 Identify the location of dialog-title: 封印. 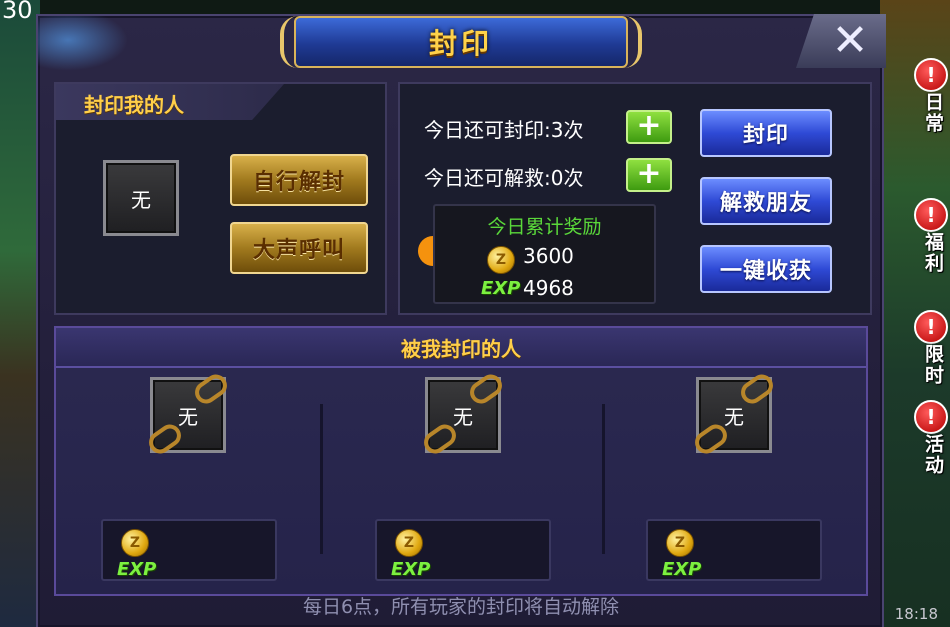
(460, 43).